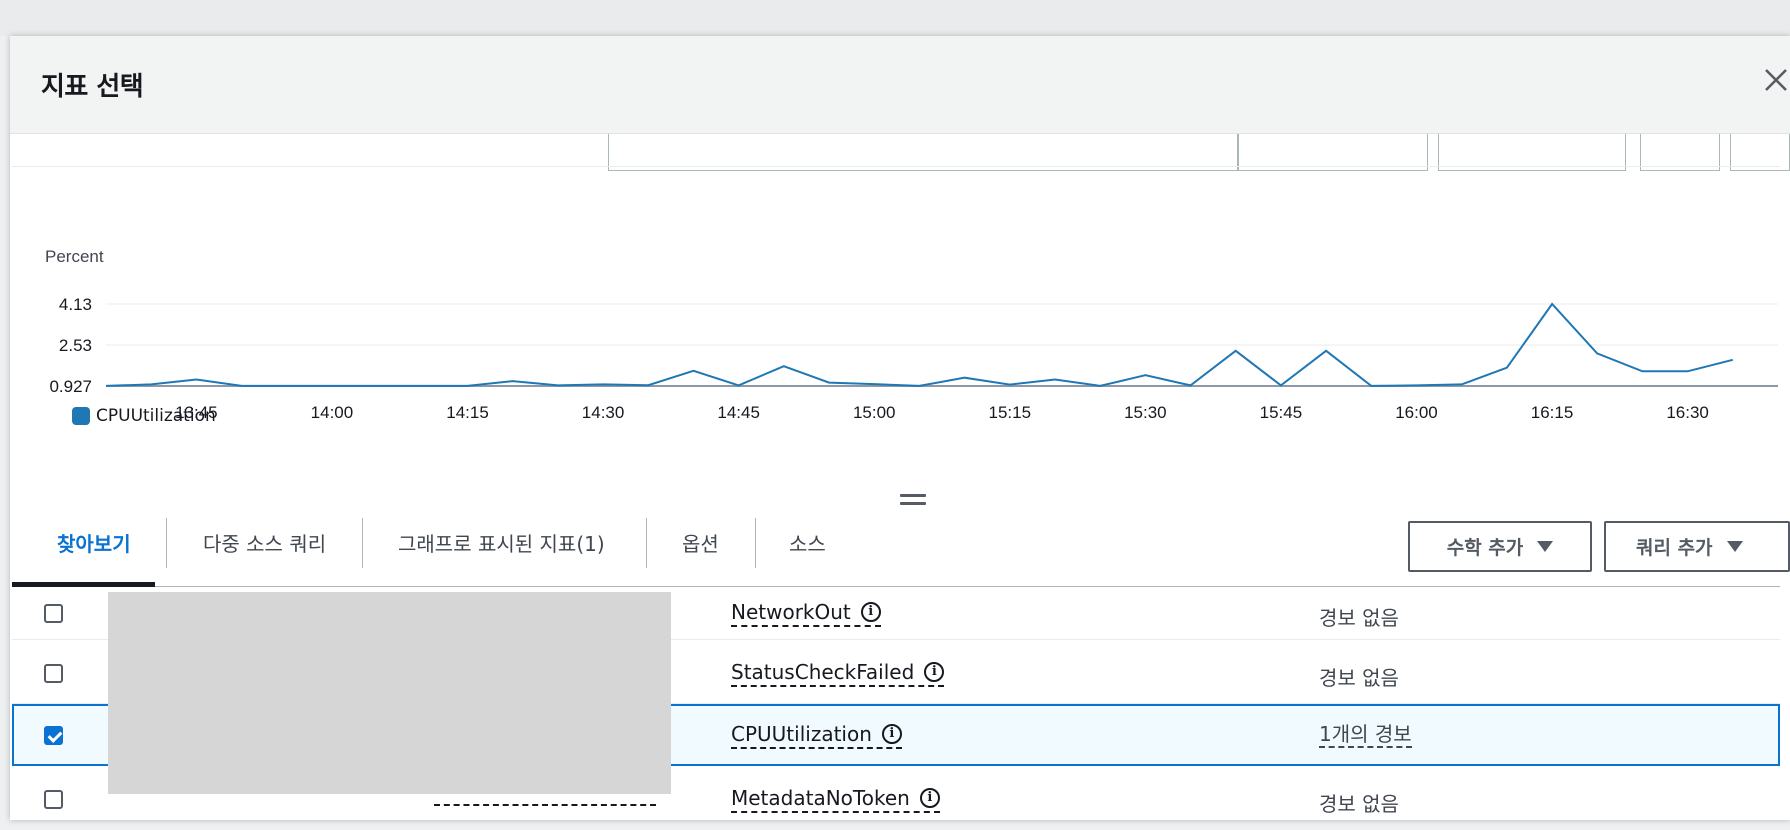  What do you see at coordinates (1552, 412) in the screenshot?
I see `x-tick-label: 16:15` at bounding box center [1552, 412].